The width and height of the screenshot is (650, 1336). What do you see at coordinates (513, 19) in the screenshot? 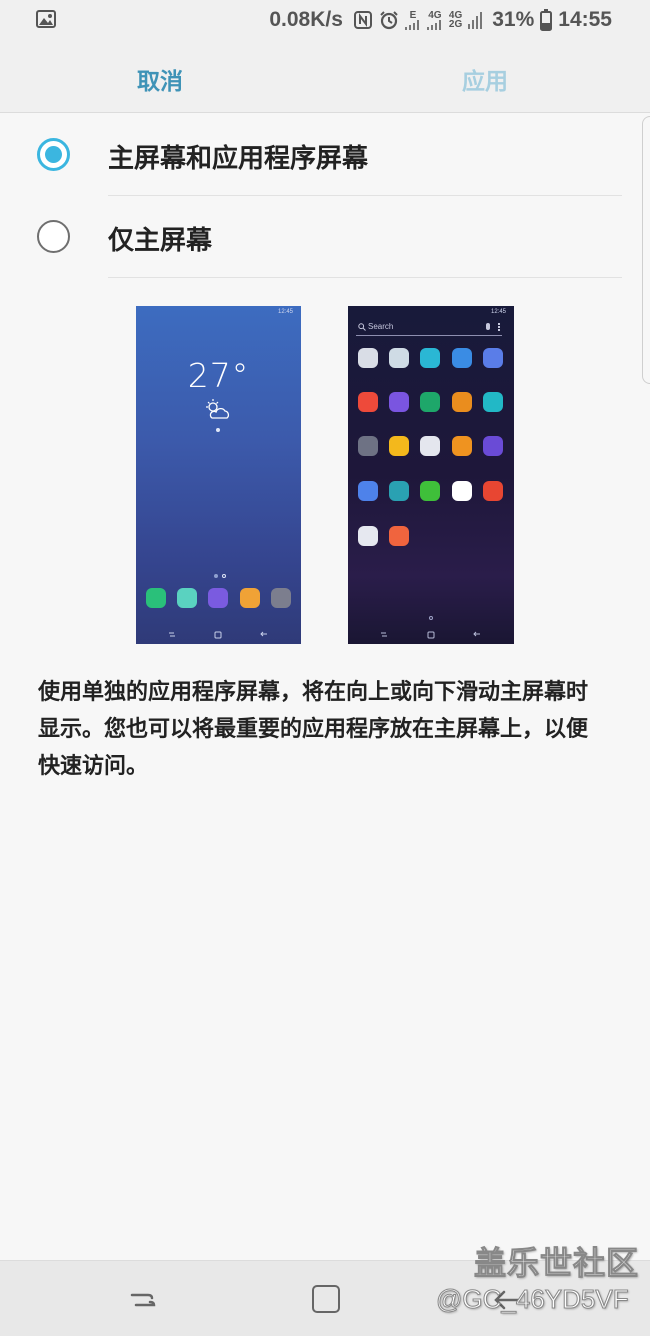
I see `battery-percent: 31%` at bounding box center [513, 19].